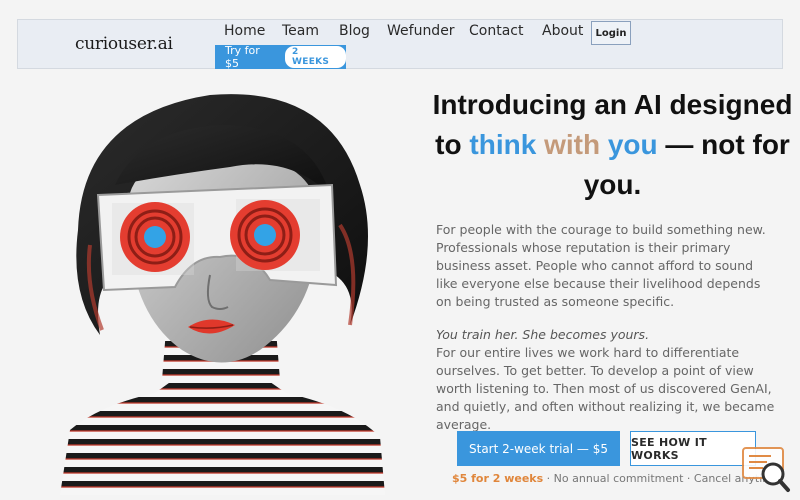 The height and width of the screenshot is (500, 800). Describe the element at coordinates (280, 57) in the screenshot. I see `try-trial-button: Try for $5 2 WEEKS` at that location.